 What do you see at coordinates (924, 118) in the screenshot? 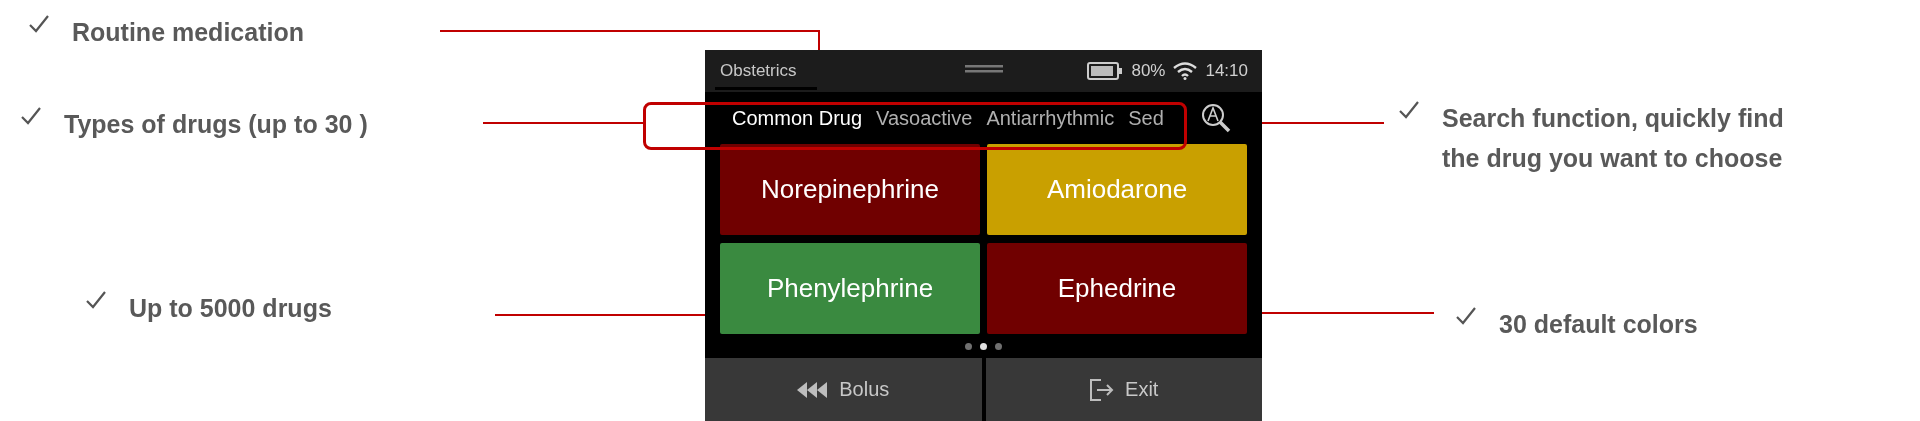
I see `category-tab: Vasoactive` at bounding box center [924, 118].